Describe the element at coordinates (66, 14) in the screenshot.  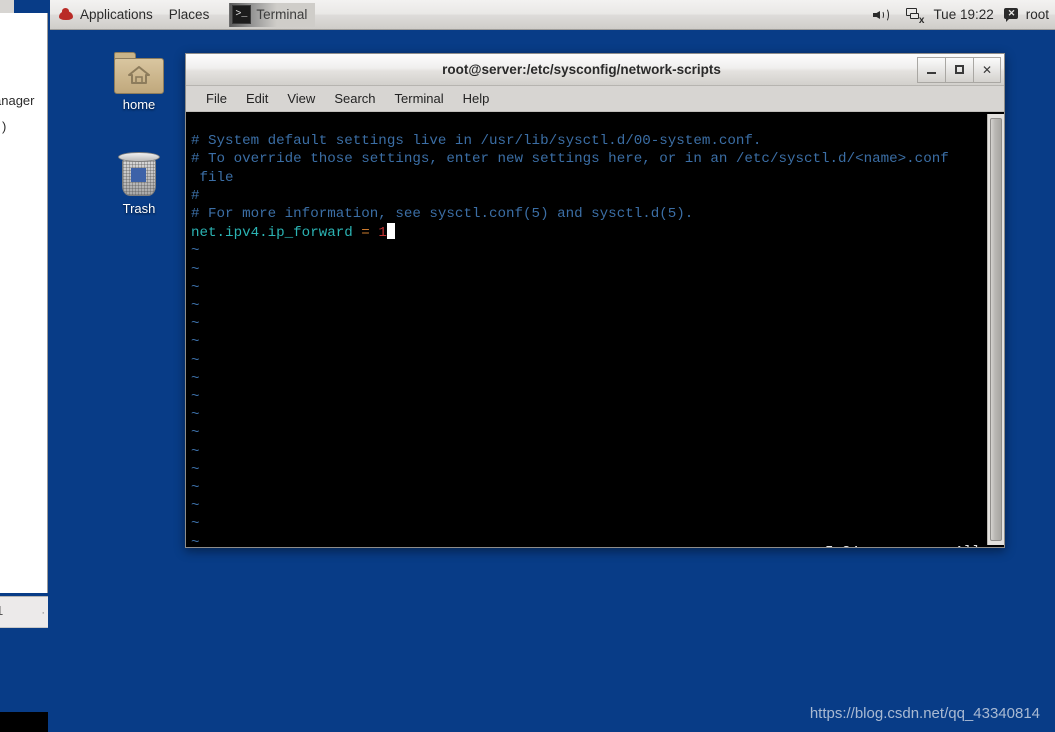
I see `redhat-logo-icon` at that location.